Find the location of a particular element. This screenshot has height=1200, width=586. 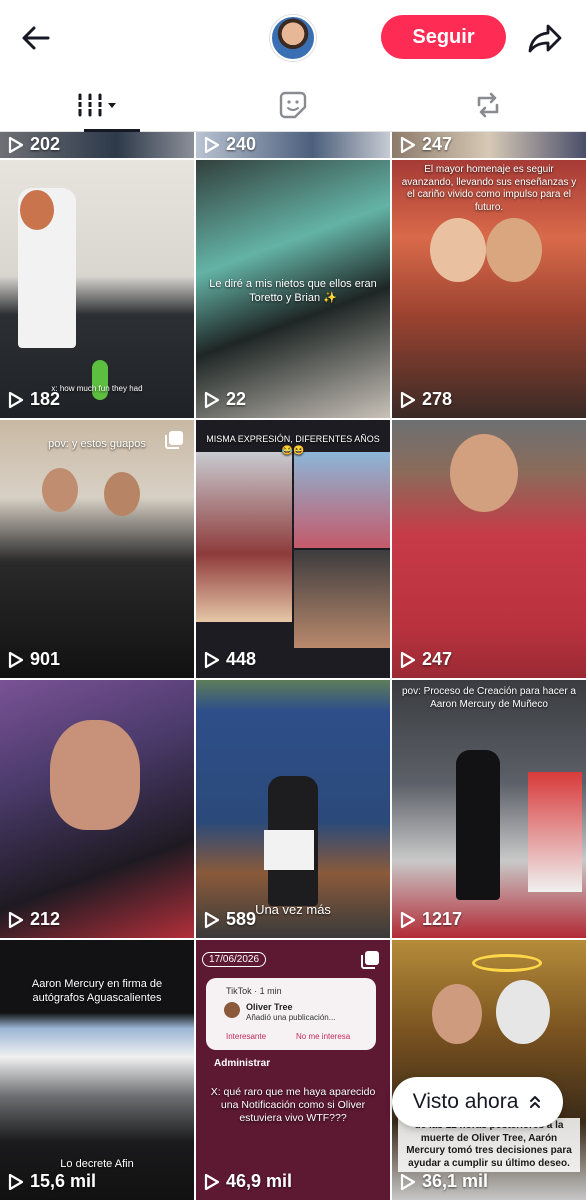

video-tile: pov: y estos guapos 901 is located at coordinates (97, 549).